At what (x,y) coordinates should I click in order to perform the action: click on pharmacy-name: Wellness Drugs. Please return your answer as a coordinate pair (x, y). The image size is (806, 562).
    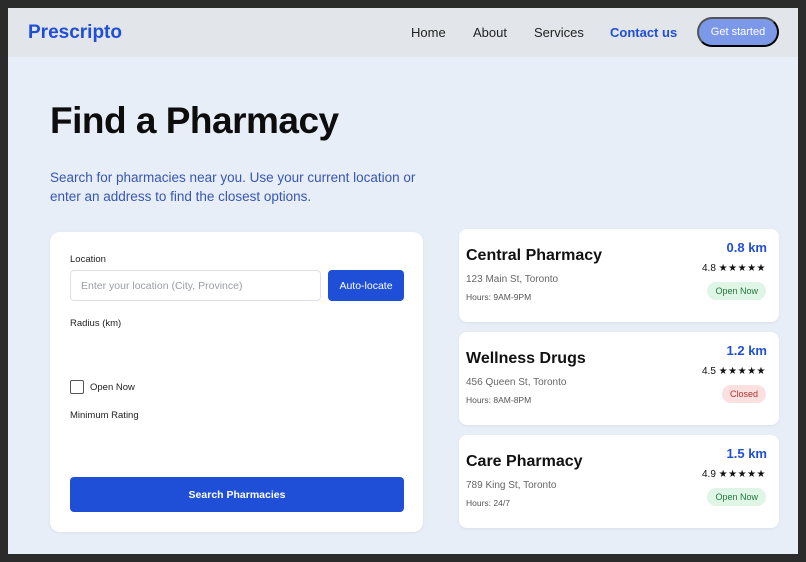
    Looking at the image, I should click on (526, 358).